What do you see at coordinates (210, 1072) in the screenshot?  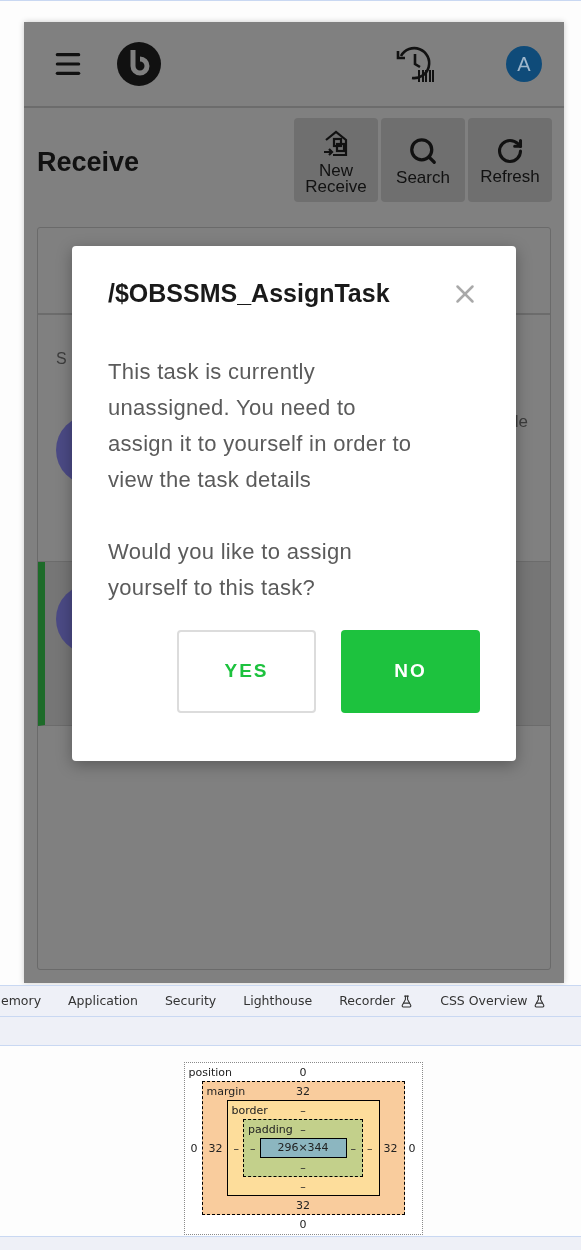 I see `layer-label: position` at bounding box center [210, 1072].